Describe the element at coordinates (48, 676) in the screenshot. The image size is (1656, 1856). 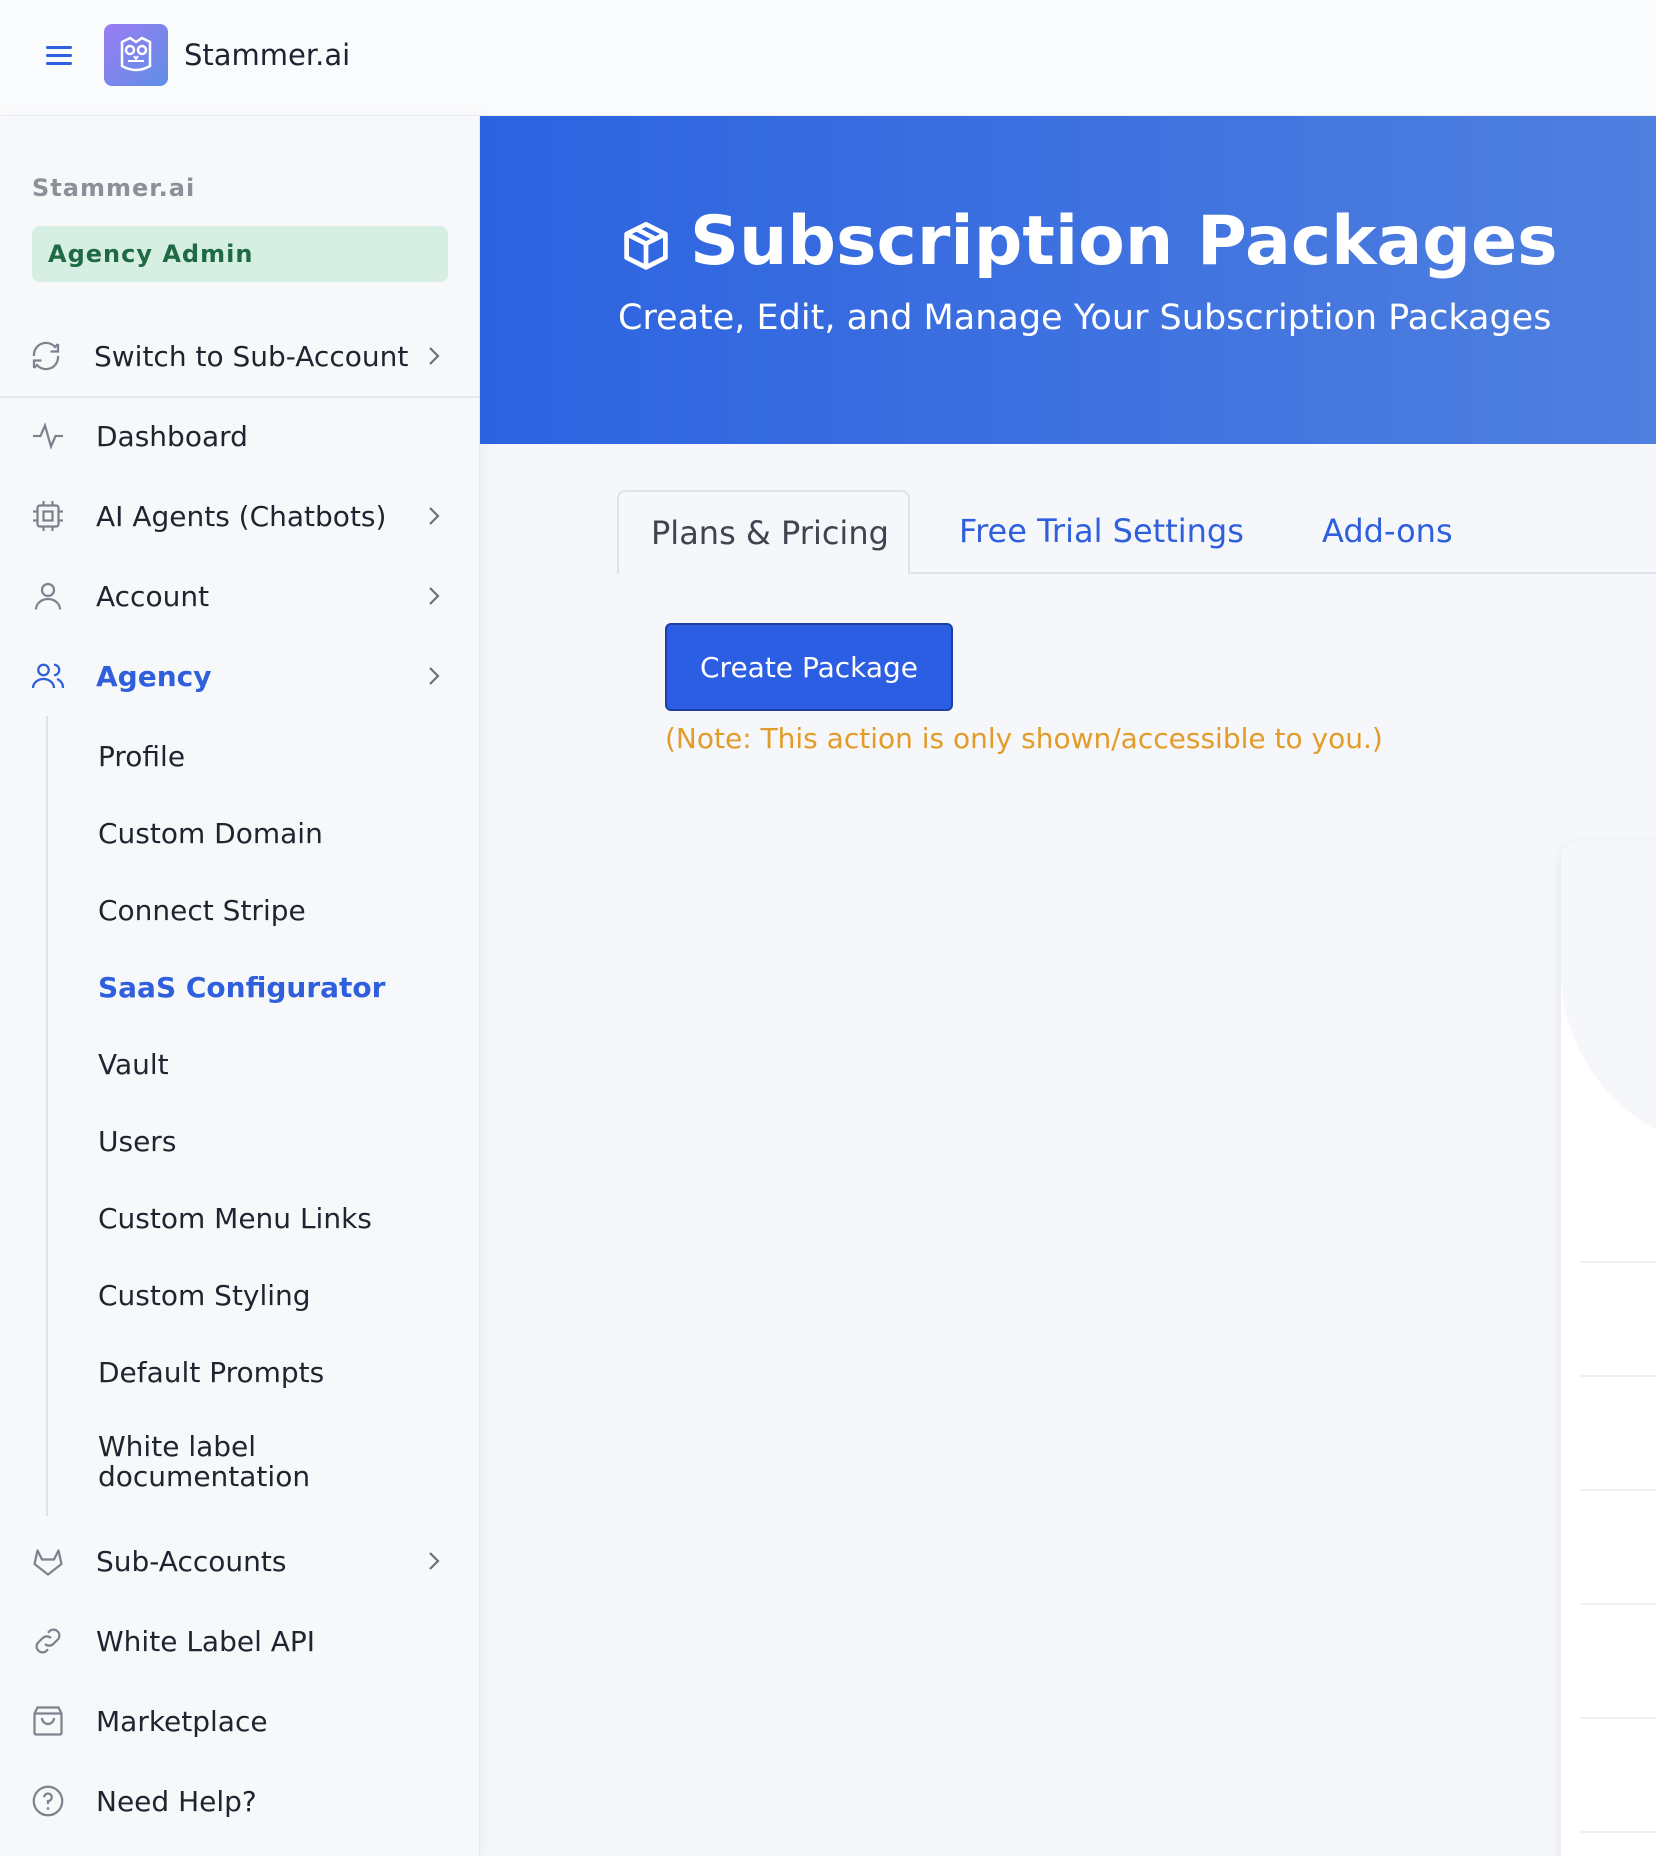
I see `users-icon` at that location.